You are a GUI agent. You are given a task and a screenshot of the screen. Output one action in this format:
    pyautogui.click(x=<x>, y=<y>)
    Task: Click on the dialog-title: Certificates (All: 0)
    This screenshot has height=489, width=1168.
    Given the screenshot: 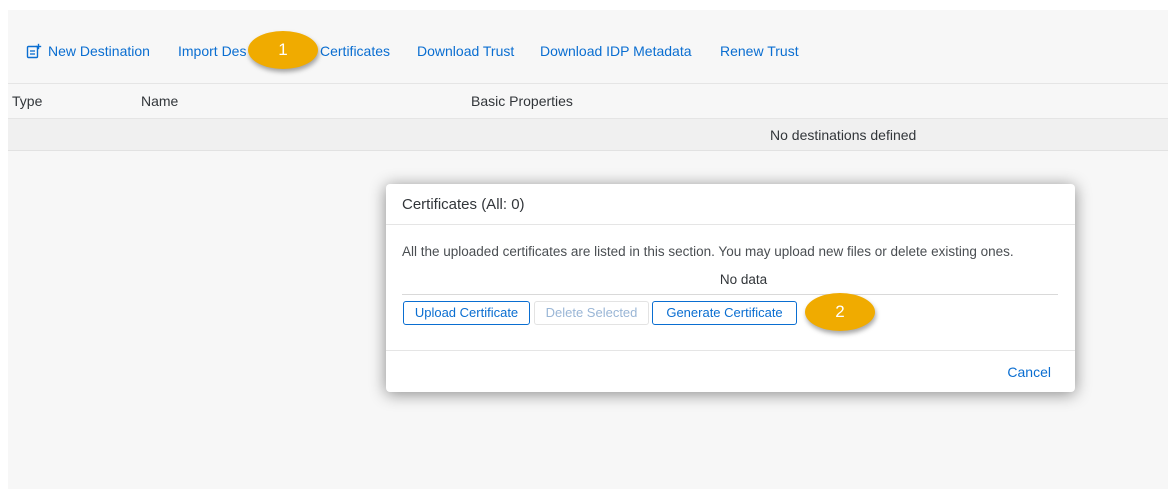 What is the action you would take?
    pyautogui.click(x=463, y=204)
    